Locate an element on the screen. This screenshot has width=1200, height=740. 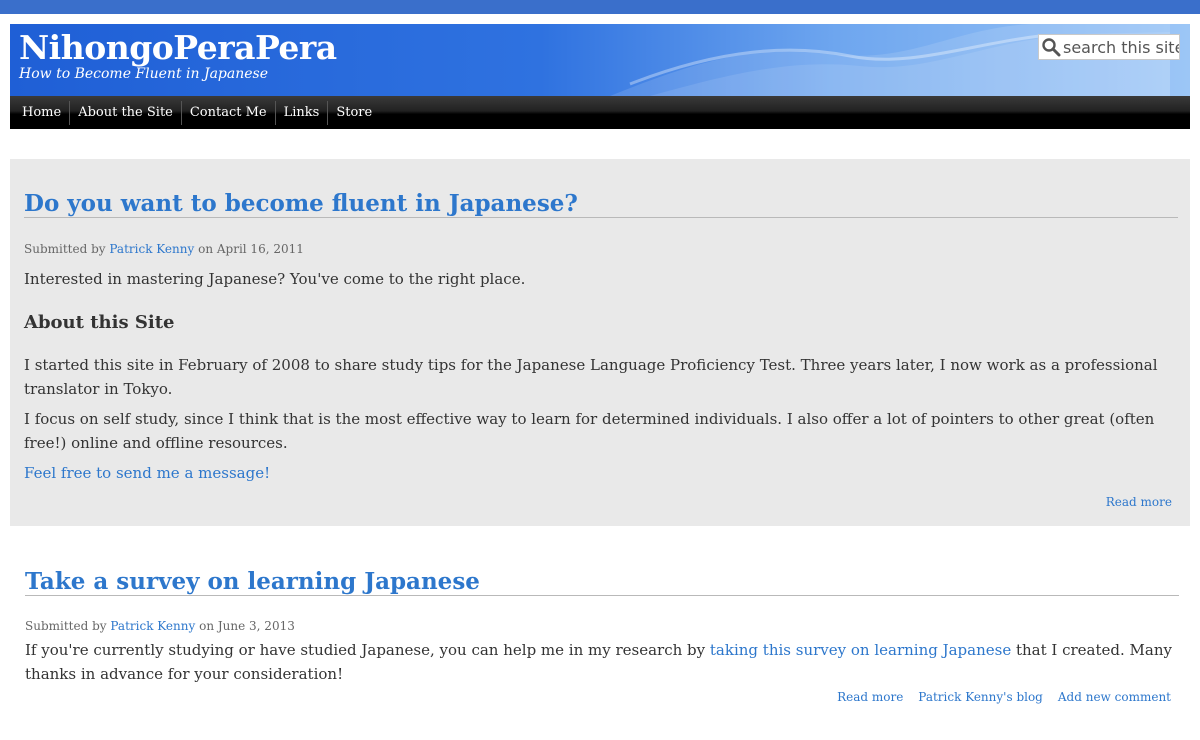
post-date: on June 3, 2013 is located at coordinates (247, 626).